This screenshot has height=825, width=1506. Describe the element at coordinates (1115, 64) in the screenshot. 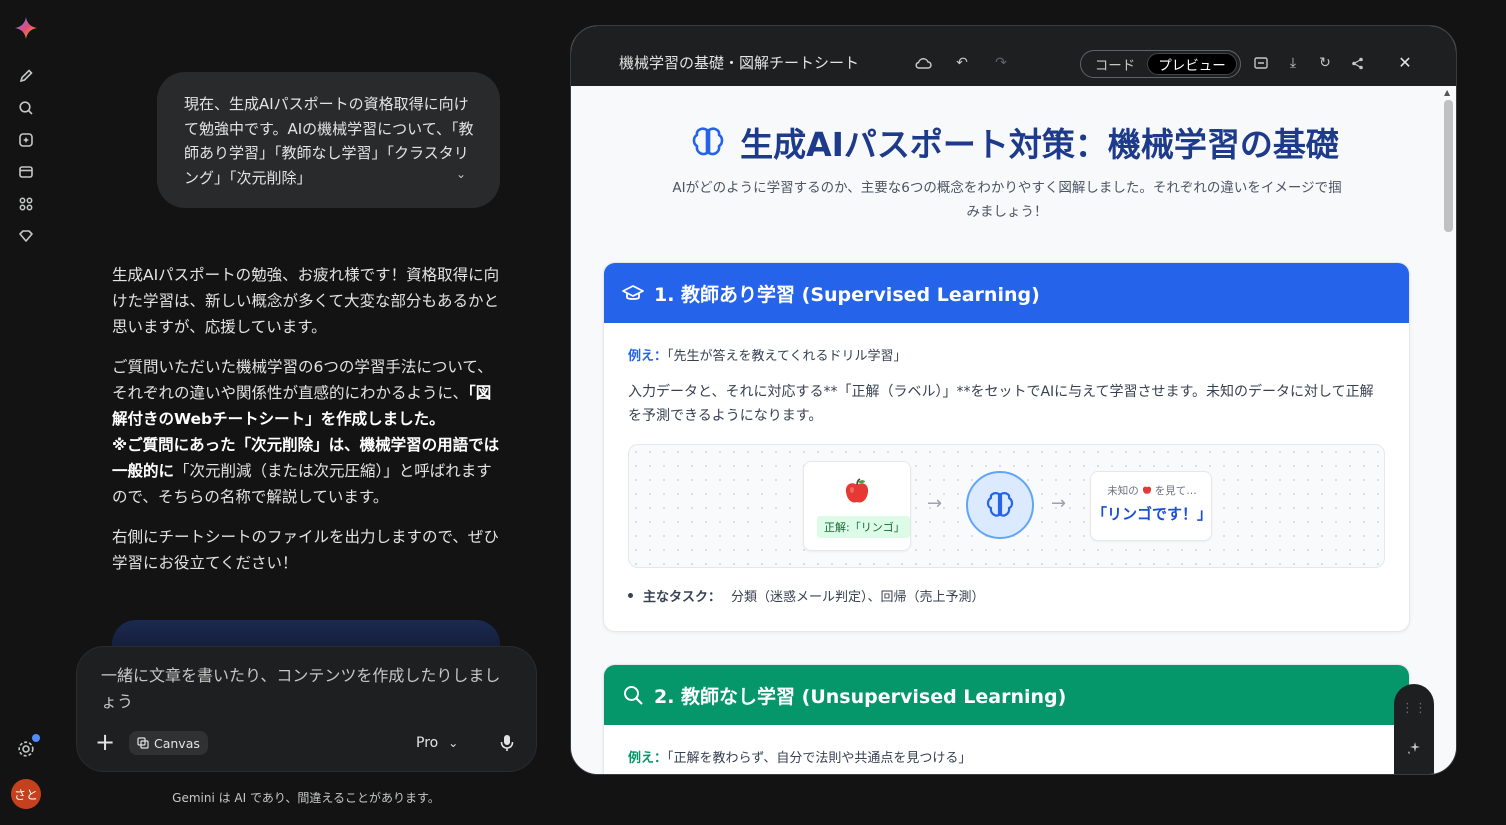

I see `tab-code: コード` at that location.